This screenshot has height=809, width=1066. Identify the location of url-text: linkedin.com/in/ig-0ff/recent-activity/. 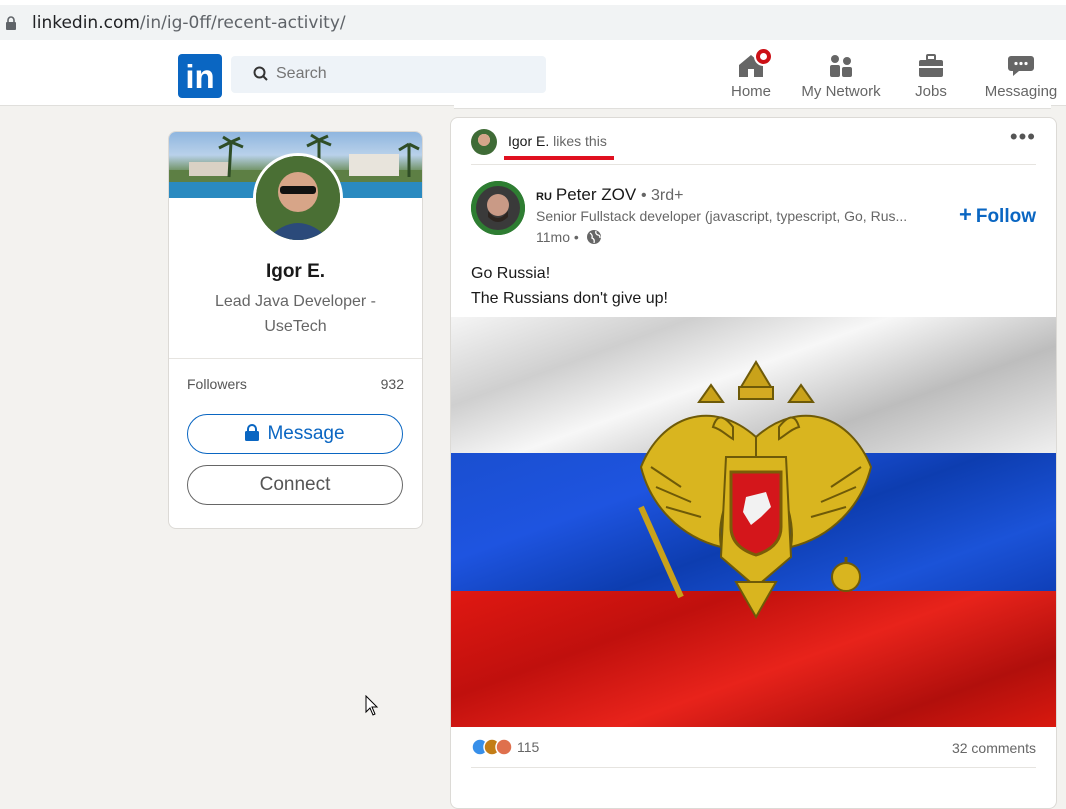
(189, 23).